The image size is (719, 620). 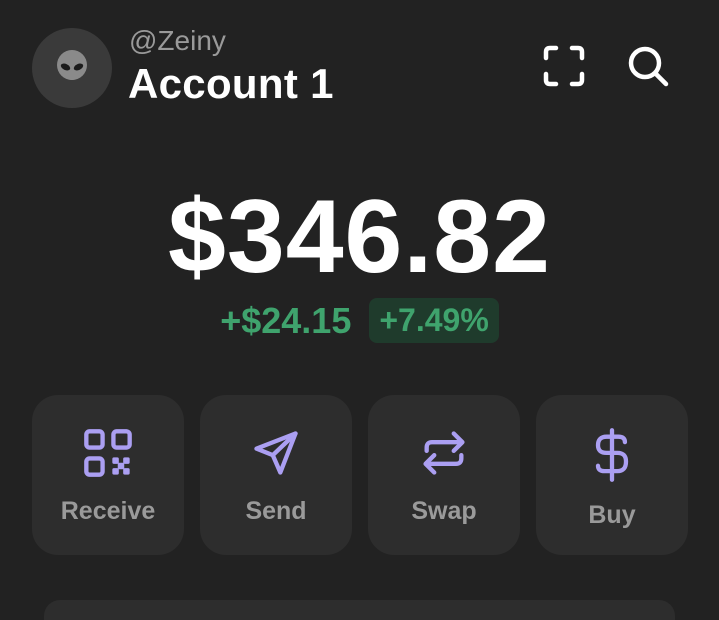 What do you see at coordinates (108, 511) in the screenshot?
I see `receive-label: Receive` at bounding box center [108, 511].